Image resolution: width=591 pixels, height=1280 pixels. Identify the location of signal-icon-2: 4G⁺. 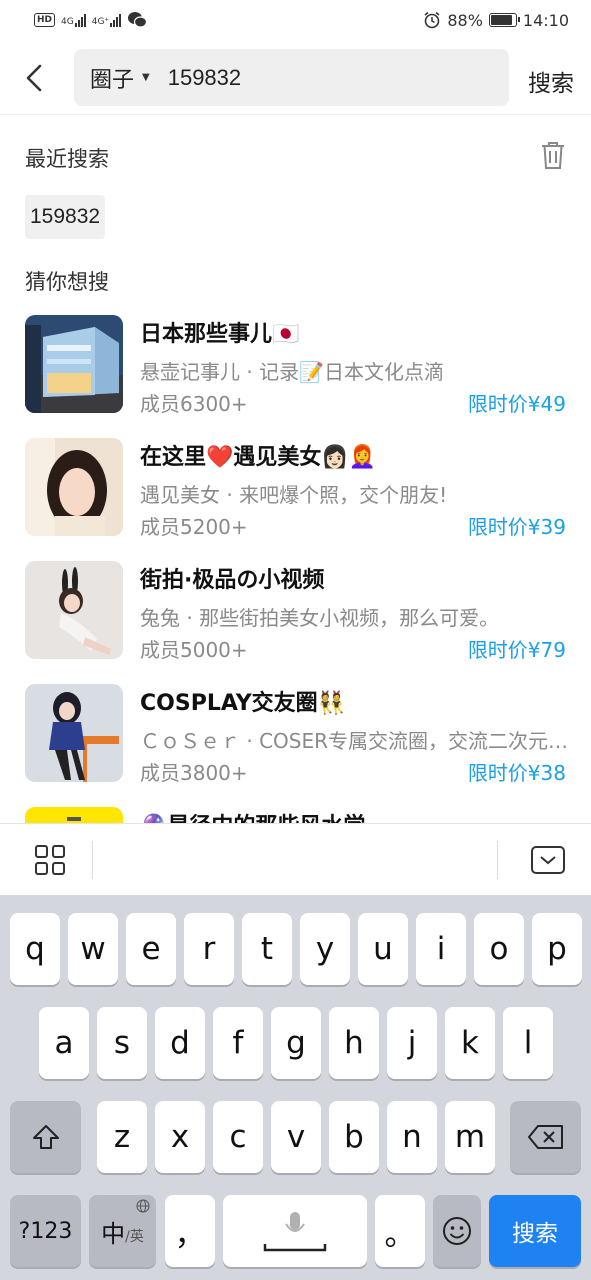
(106, 20).